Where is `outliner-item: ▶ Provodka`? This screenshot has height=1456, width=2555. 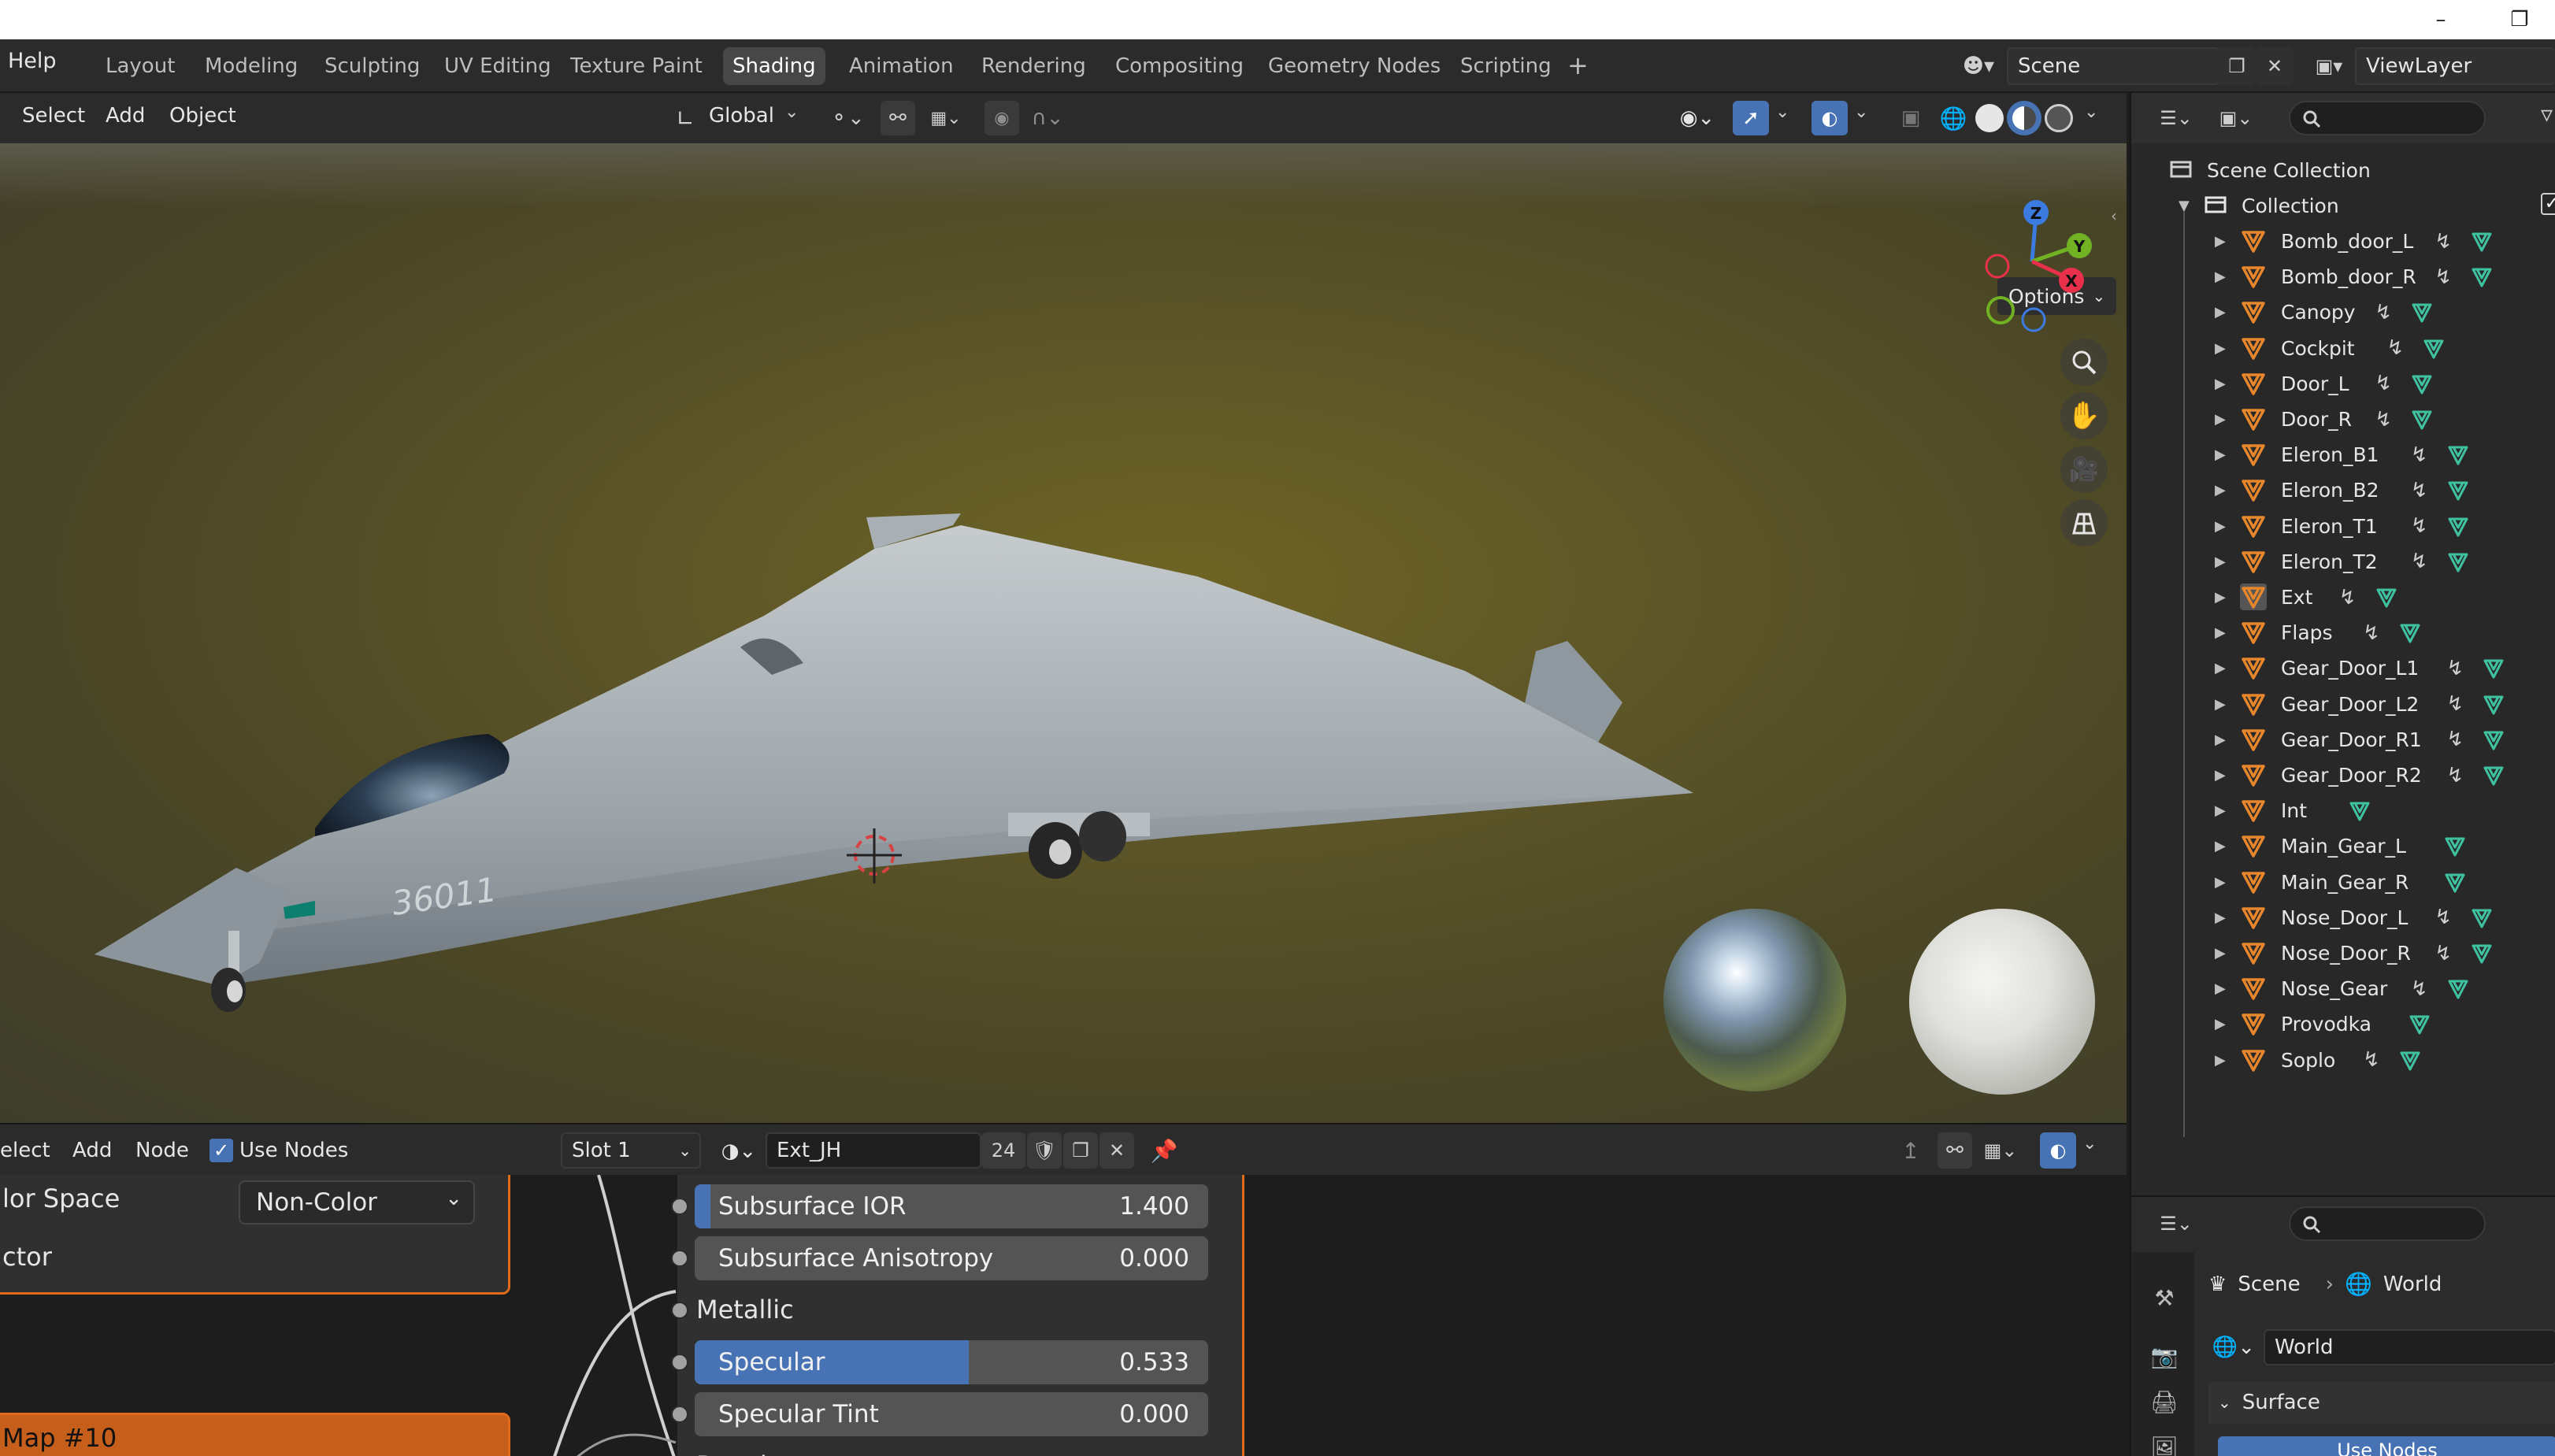
outliner-item: ▶ Provodka is located at coordinates (2343, 1024).